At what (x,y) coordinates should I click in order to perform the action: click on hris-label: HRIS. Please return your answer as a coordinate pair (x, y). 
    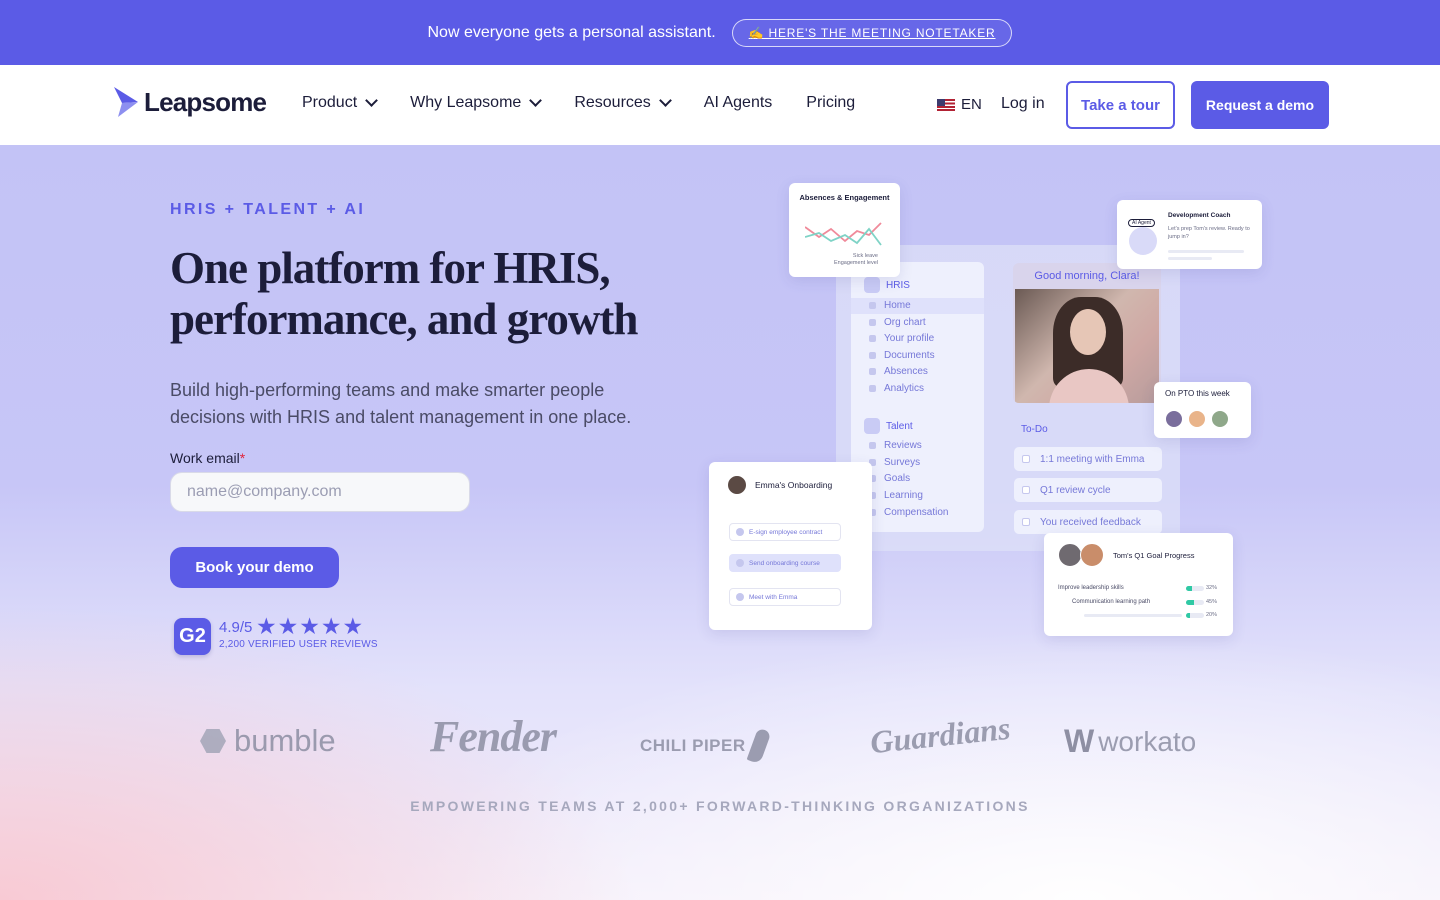
    Looking at the image, I should click on (898, 285).